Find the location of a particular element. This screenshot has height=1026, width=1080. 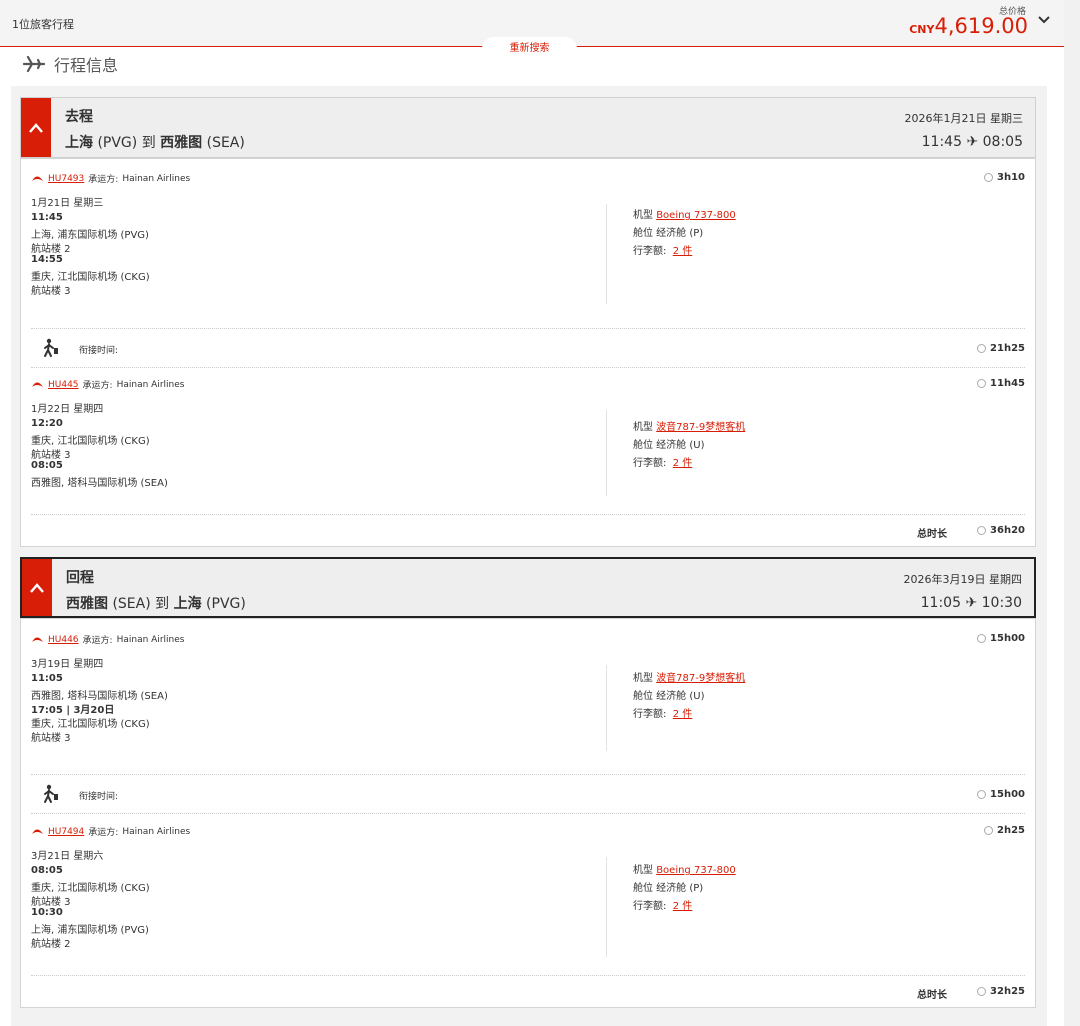

flight-number-link: HU7494 is located at coordinates (66, 832).